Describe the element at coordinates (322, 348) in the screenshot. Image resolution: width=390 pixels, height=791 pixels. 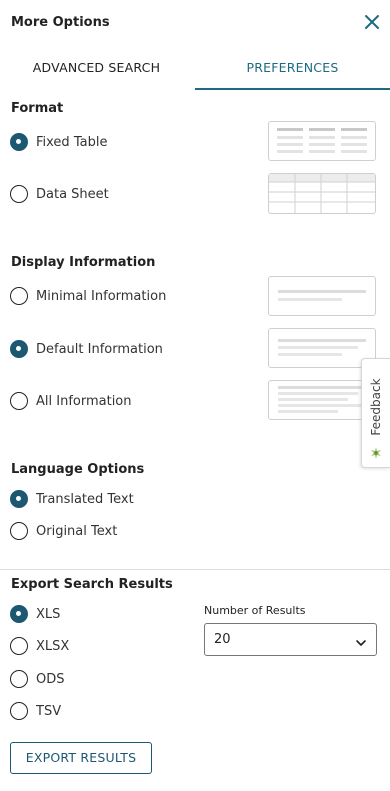
I see `default-info-preview-icon` at that location.